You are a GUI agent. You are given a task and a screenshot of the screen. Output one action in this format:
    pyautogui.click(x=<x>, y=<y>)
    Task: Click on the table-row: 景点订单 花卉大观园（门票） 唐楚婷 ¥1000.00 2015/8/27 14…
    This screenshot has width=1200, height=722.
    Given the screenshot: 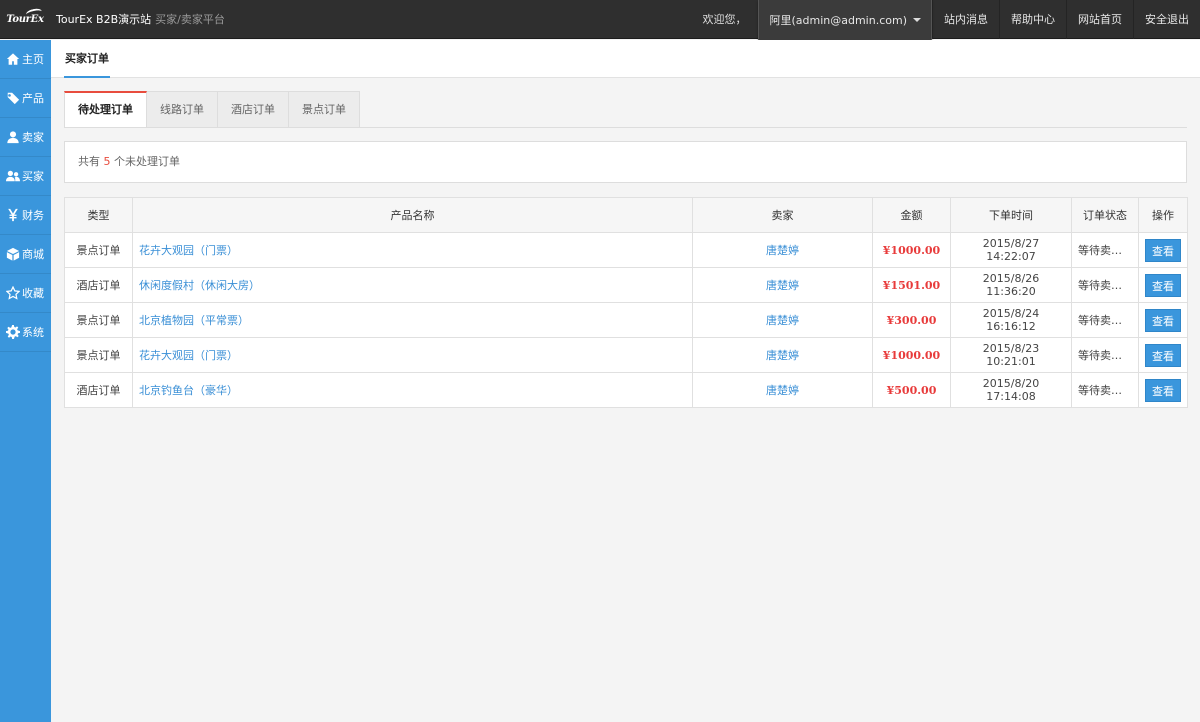 What is the action you would take?
    pyautogui.click(x=626, y=250)
    